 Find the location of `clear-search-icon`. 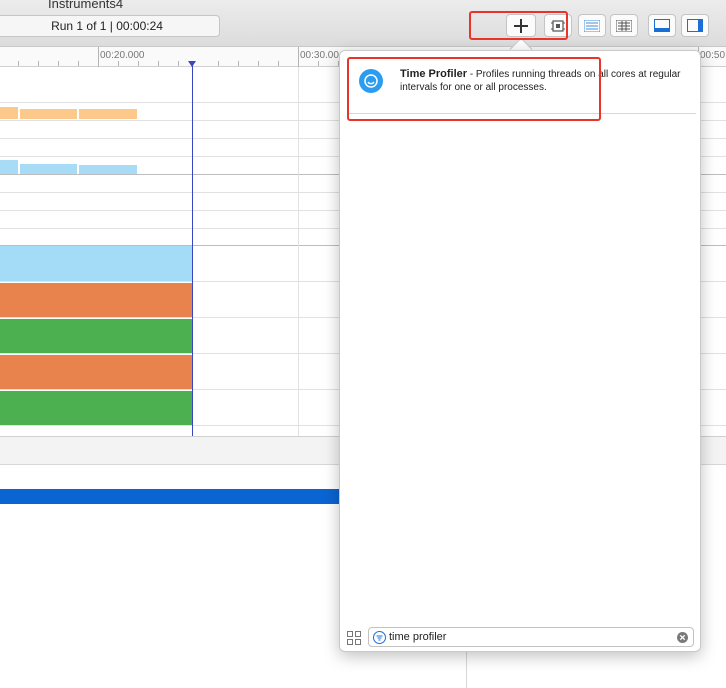

clear-search-icon is located at coordinates (682, 637).